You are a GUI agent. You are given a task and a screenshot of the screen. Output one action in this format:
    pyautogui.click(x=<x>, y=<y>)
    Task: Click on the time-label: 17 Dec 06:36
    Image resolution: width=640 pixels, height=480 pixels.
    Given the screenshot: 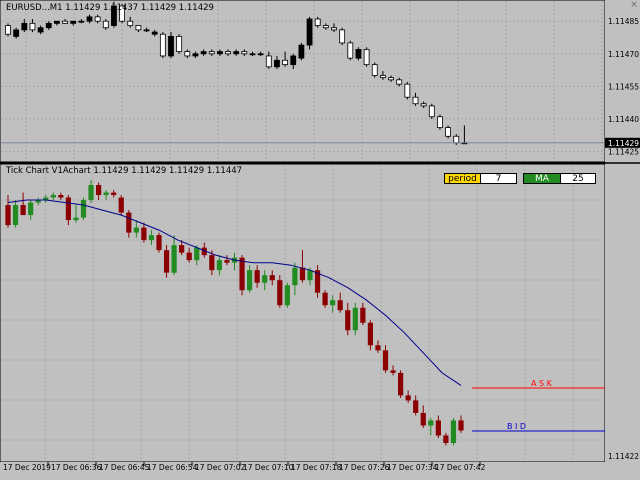 What is the action you would take?
    pyautogui.click(x=76, y=467)
    